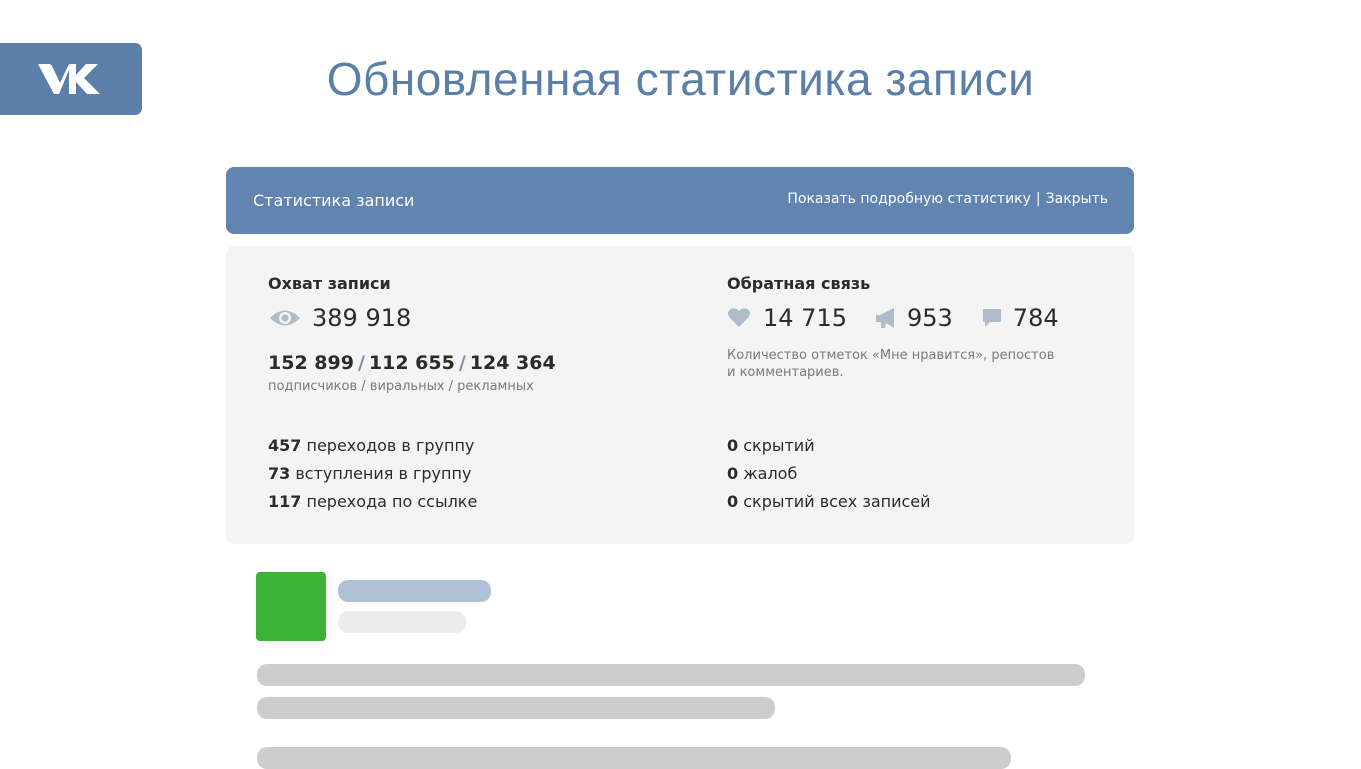 The height and width of the screenshot is (769, 1361). I want to click on list-item: 73 вступления в группу, so click(372, 474).